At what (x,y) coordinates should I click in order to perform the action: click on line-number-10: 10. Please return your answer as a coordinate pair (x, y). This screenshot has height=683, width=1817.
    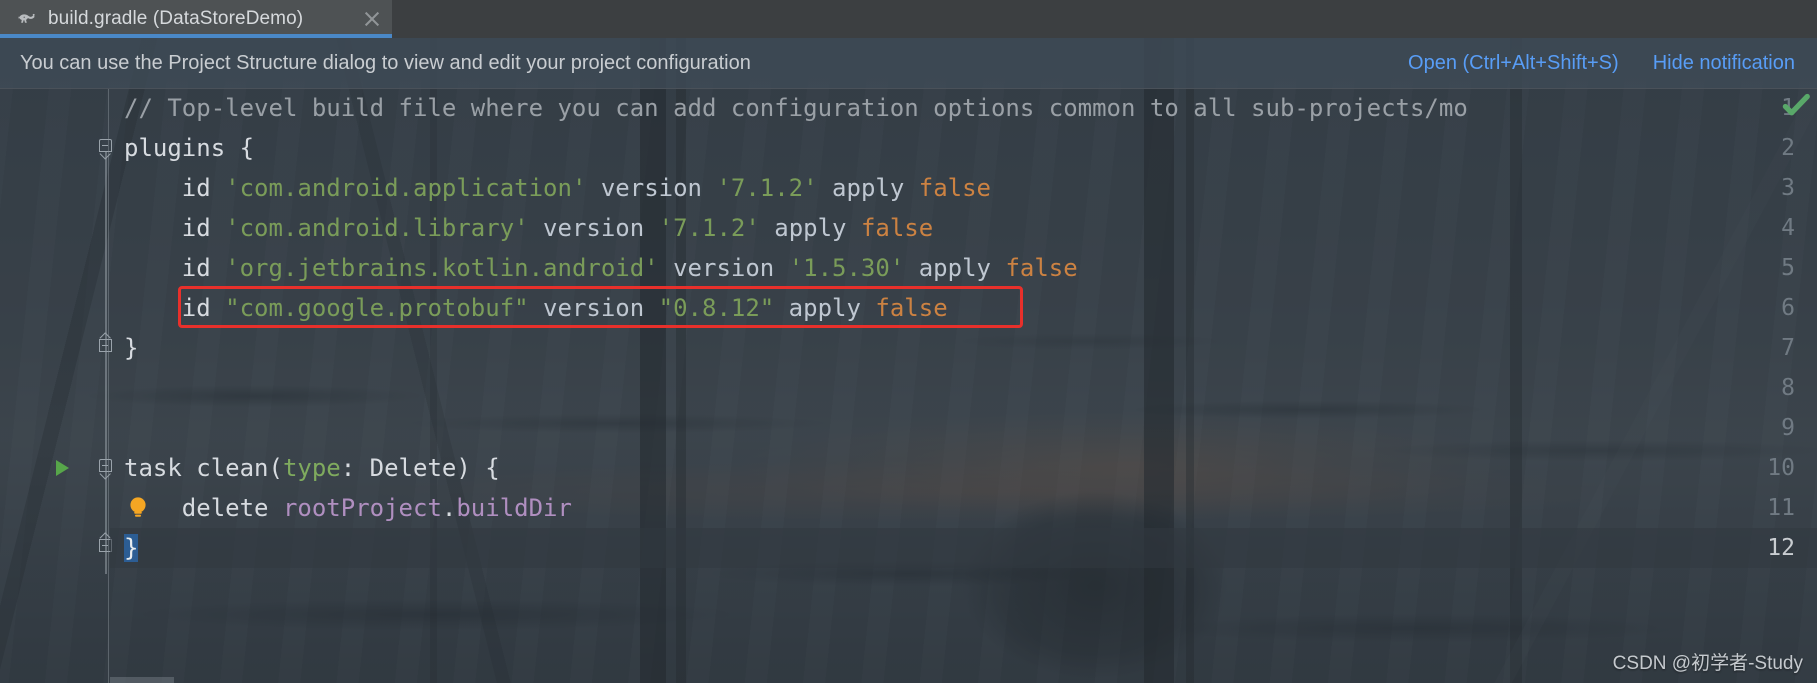
    Looking at the image, I should click on (1781, 468).